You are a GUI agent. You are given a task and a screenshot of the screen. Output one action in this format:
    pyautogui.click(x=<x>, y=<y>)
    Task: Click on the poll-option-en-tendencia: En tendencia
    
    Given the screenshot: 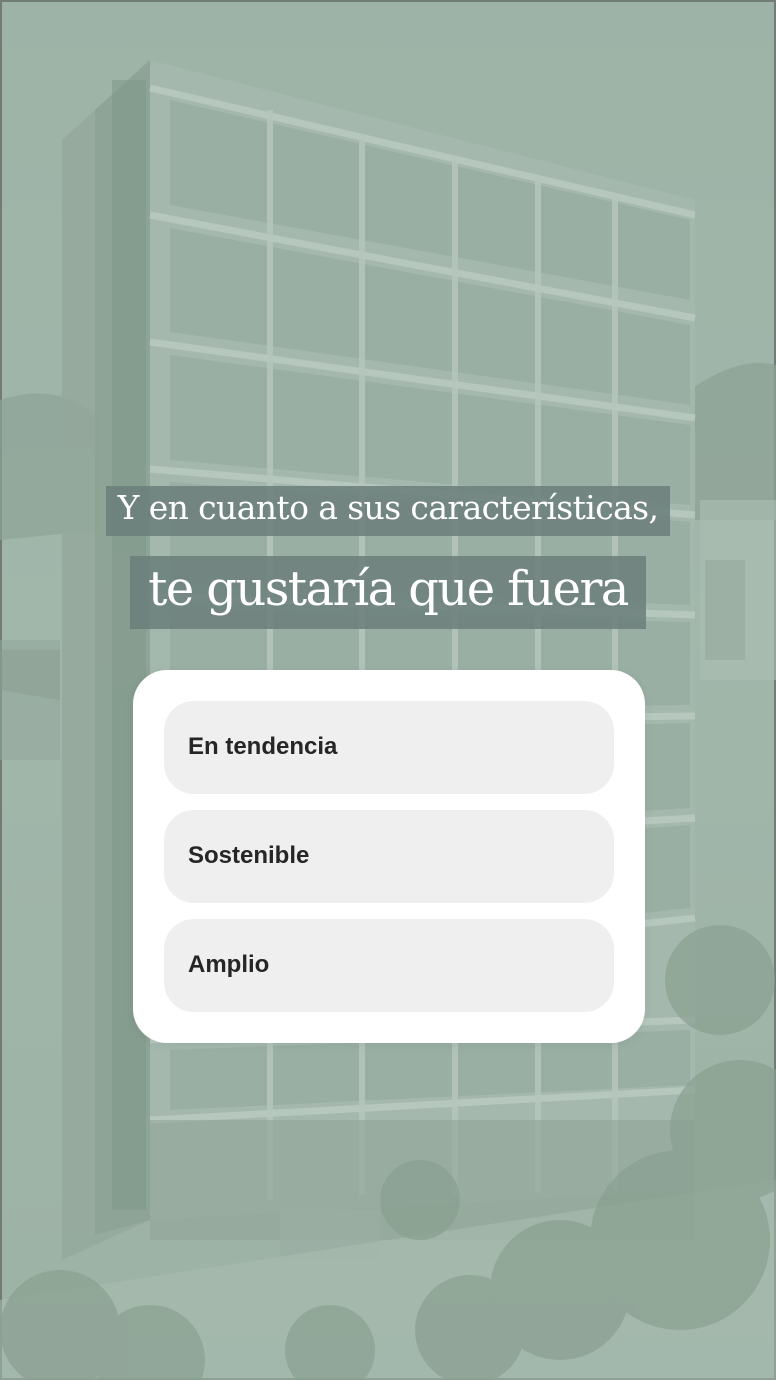 What is the action you would take?
    pyautogui.click(x=389, y=747)
    